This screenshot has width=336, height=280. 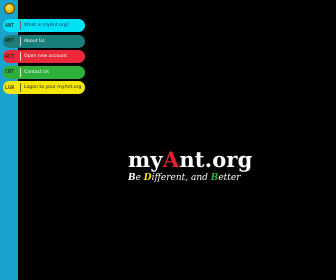 What do you see at coordinates (171, 159) in the screenshot?
I see `logo-accent: A` at bounding box center [171, 159].